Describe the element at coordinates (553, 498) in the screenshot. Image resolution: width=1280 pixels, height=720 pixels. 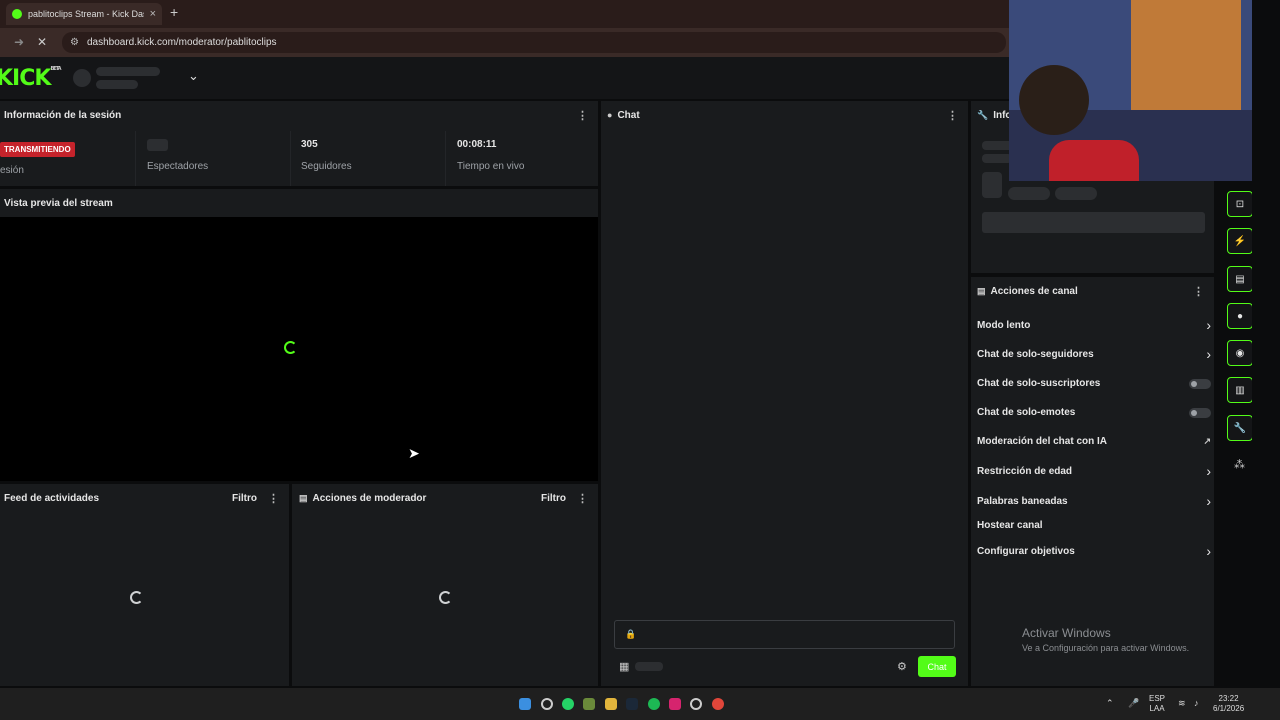
I see `moderator-filter-button: Filtro` at that location.